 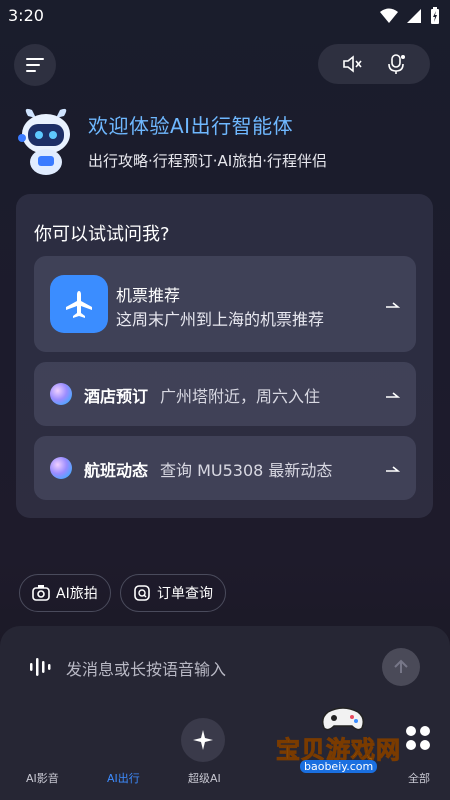 I want to click on signal-icon, so click(x=414, y=16).